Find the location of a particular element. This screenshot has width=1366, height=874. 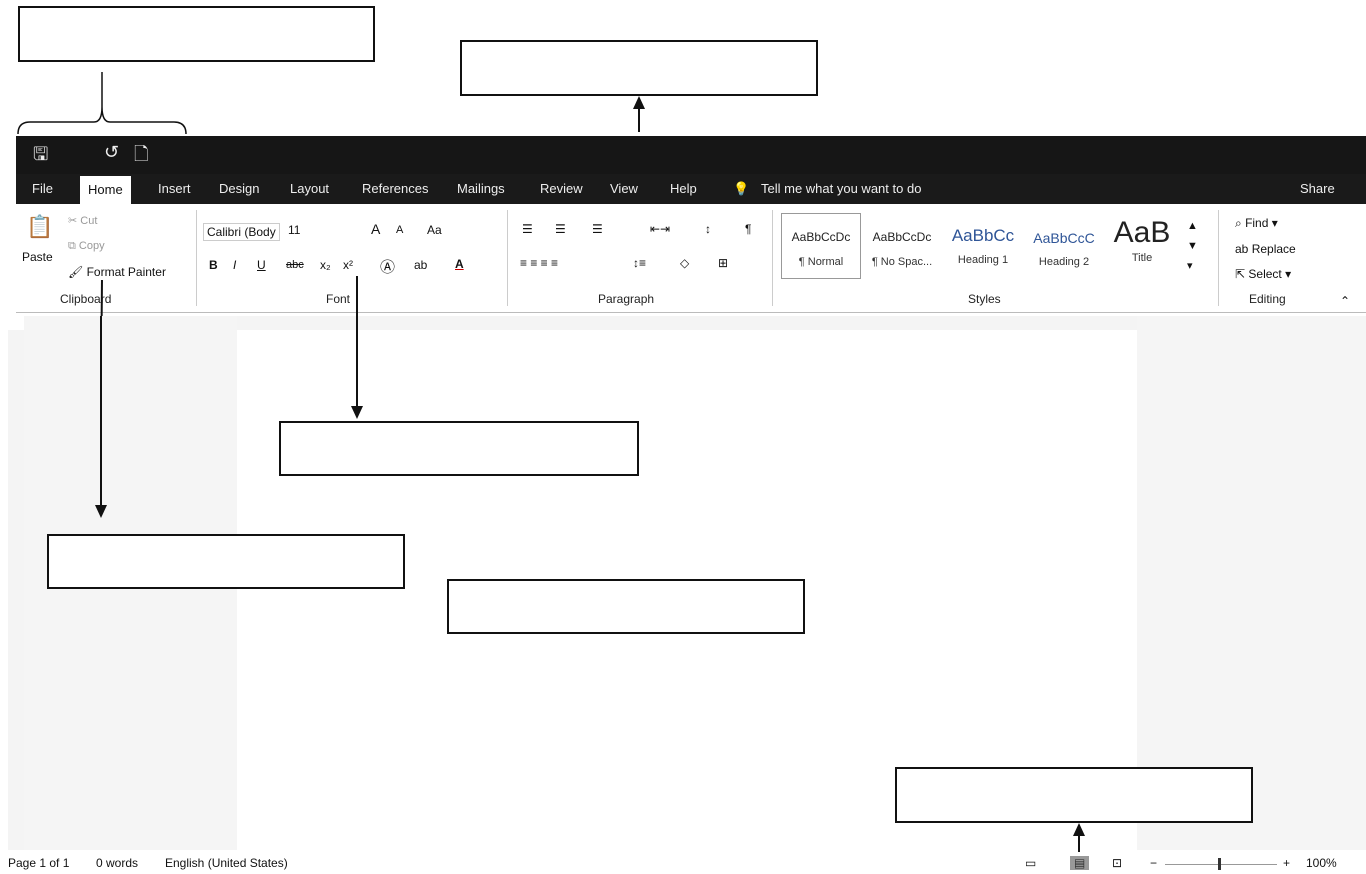

web-layout-icon: ⊡ is located at coordinates (1117, 863).